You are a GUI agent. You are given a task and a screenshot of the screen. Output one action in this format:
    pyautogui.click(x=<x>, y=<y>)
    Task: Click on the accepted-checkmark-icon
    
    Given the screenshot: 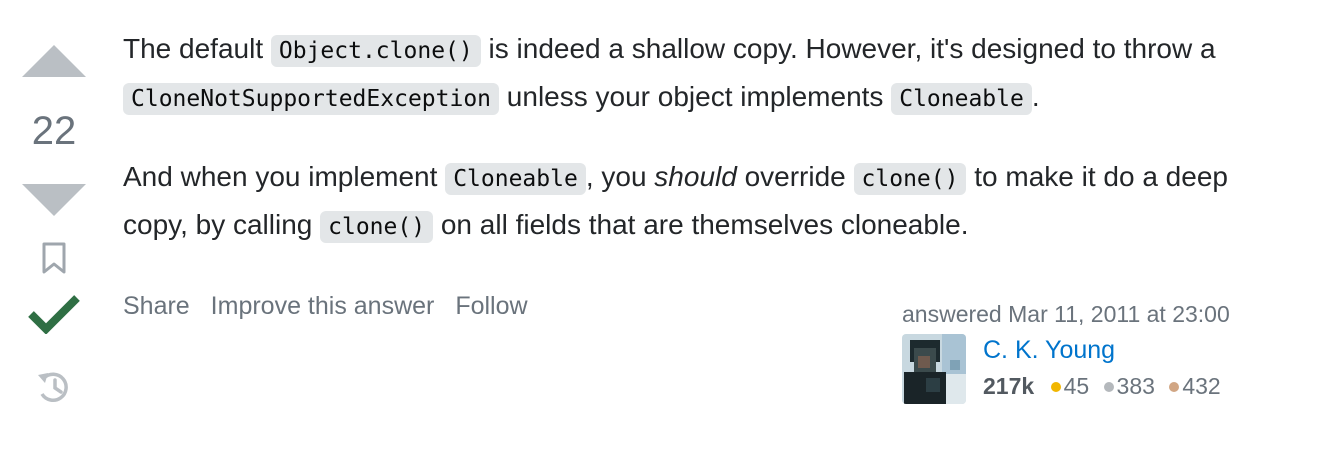 What is the action you would take?
    pyautogui.click(x=54, y=316)
    